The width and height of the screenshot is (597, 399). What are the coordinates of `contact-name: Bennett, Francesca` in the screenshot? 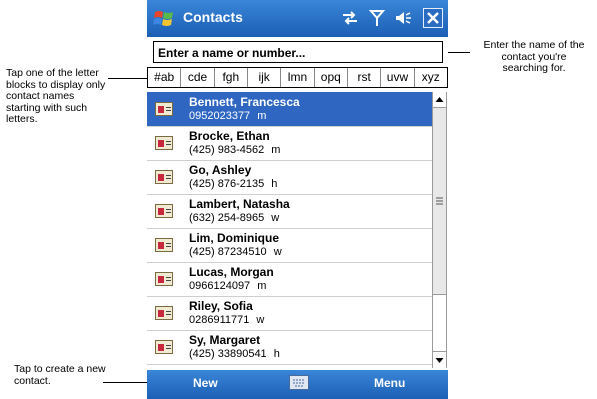 It's located at (244, 102).